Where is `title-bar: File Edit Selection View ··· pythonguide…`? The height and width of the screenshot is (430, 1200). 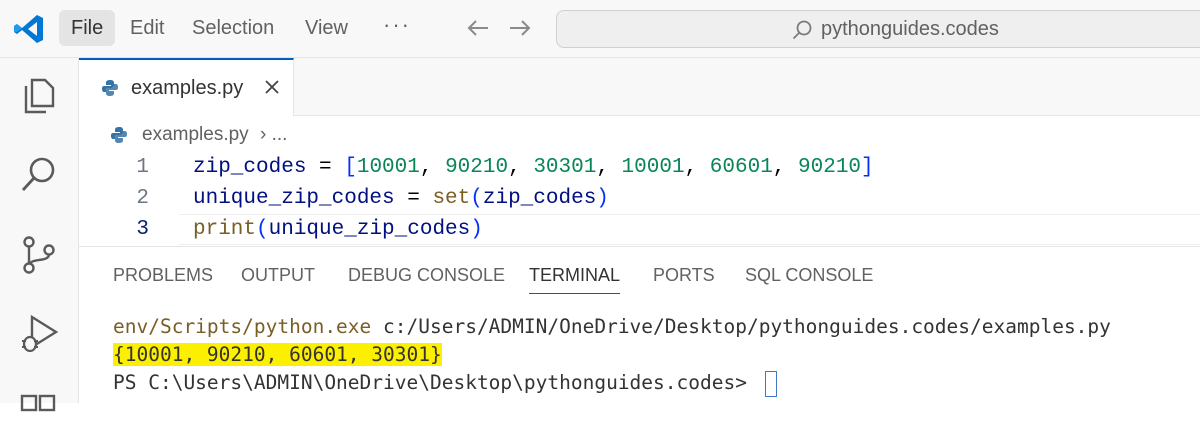 title-bar: File Edit Selection View ··· pythonguide… is located at coordinates (600, 29).